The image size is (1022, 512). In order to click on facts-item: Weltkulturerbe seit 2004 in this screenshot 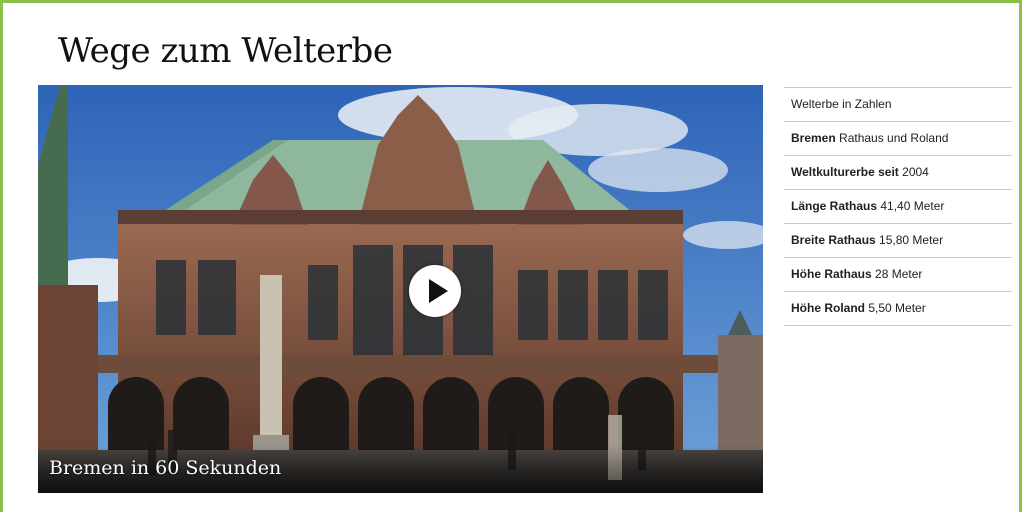, I will do `click(898, 173)`.